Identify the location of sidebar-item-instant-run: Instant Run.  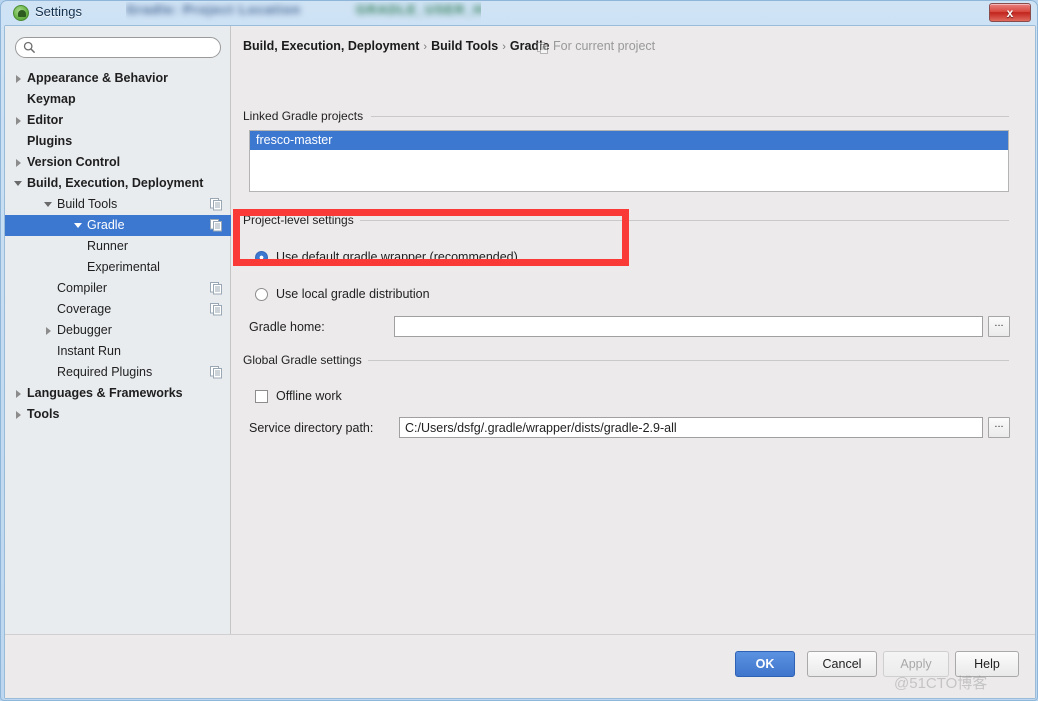
(118, 351).